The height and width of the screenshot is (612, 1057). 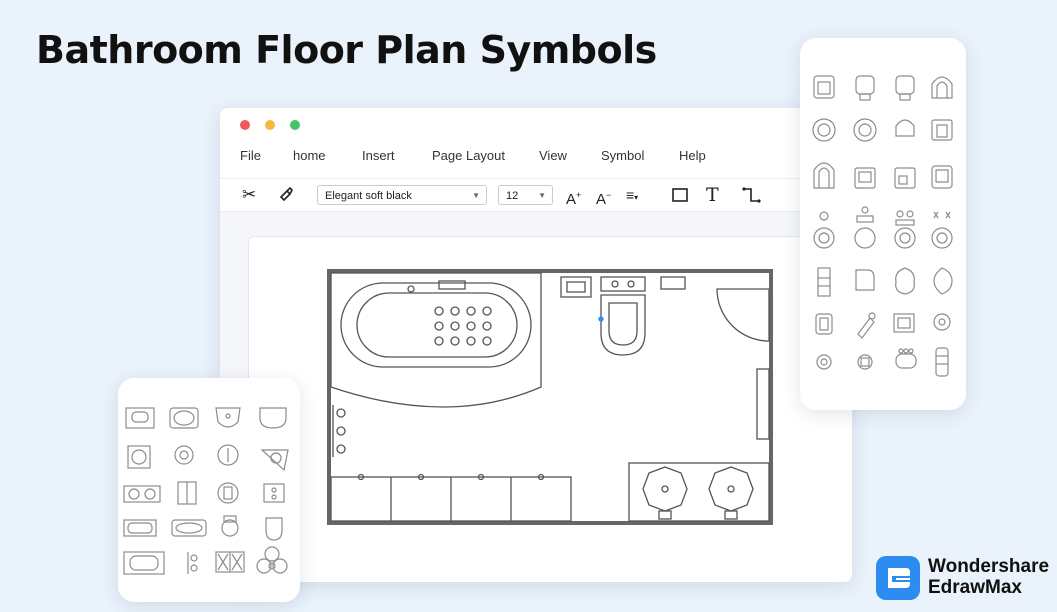 What do you see at coordinates (249, 195) in the screenshot?
I see `cut-icon: ✂` at bounding box center [249, 195].